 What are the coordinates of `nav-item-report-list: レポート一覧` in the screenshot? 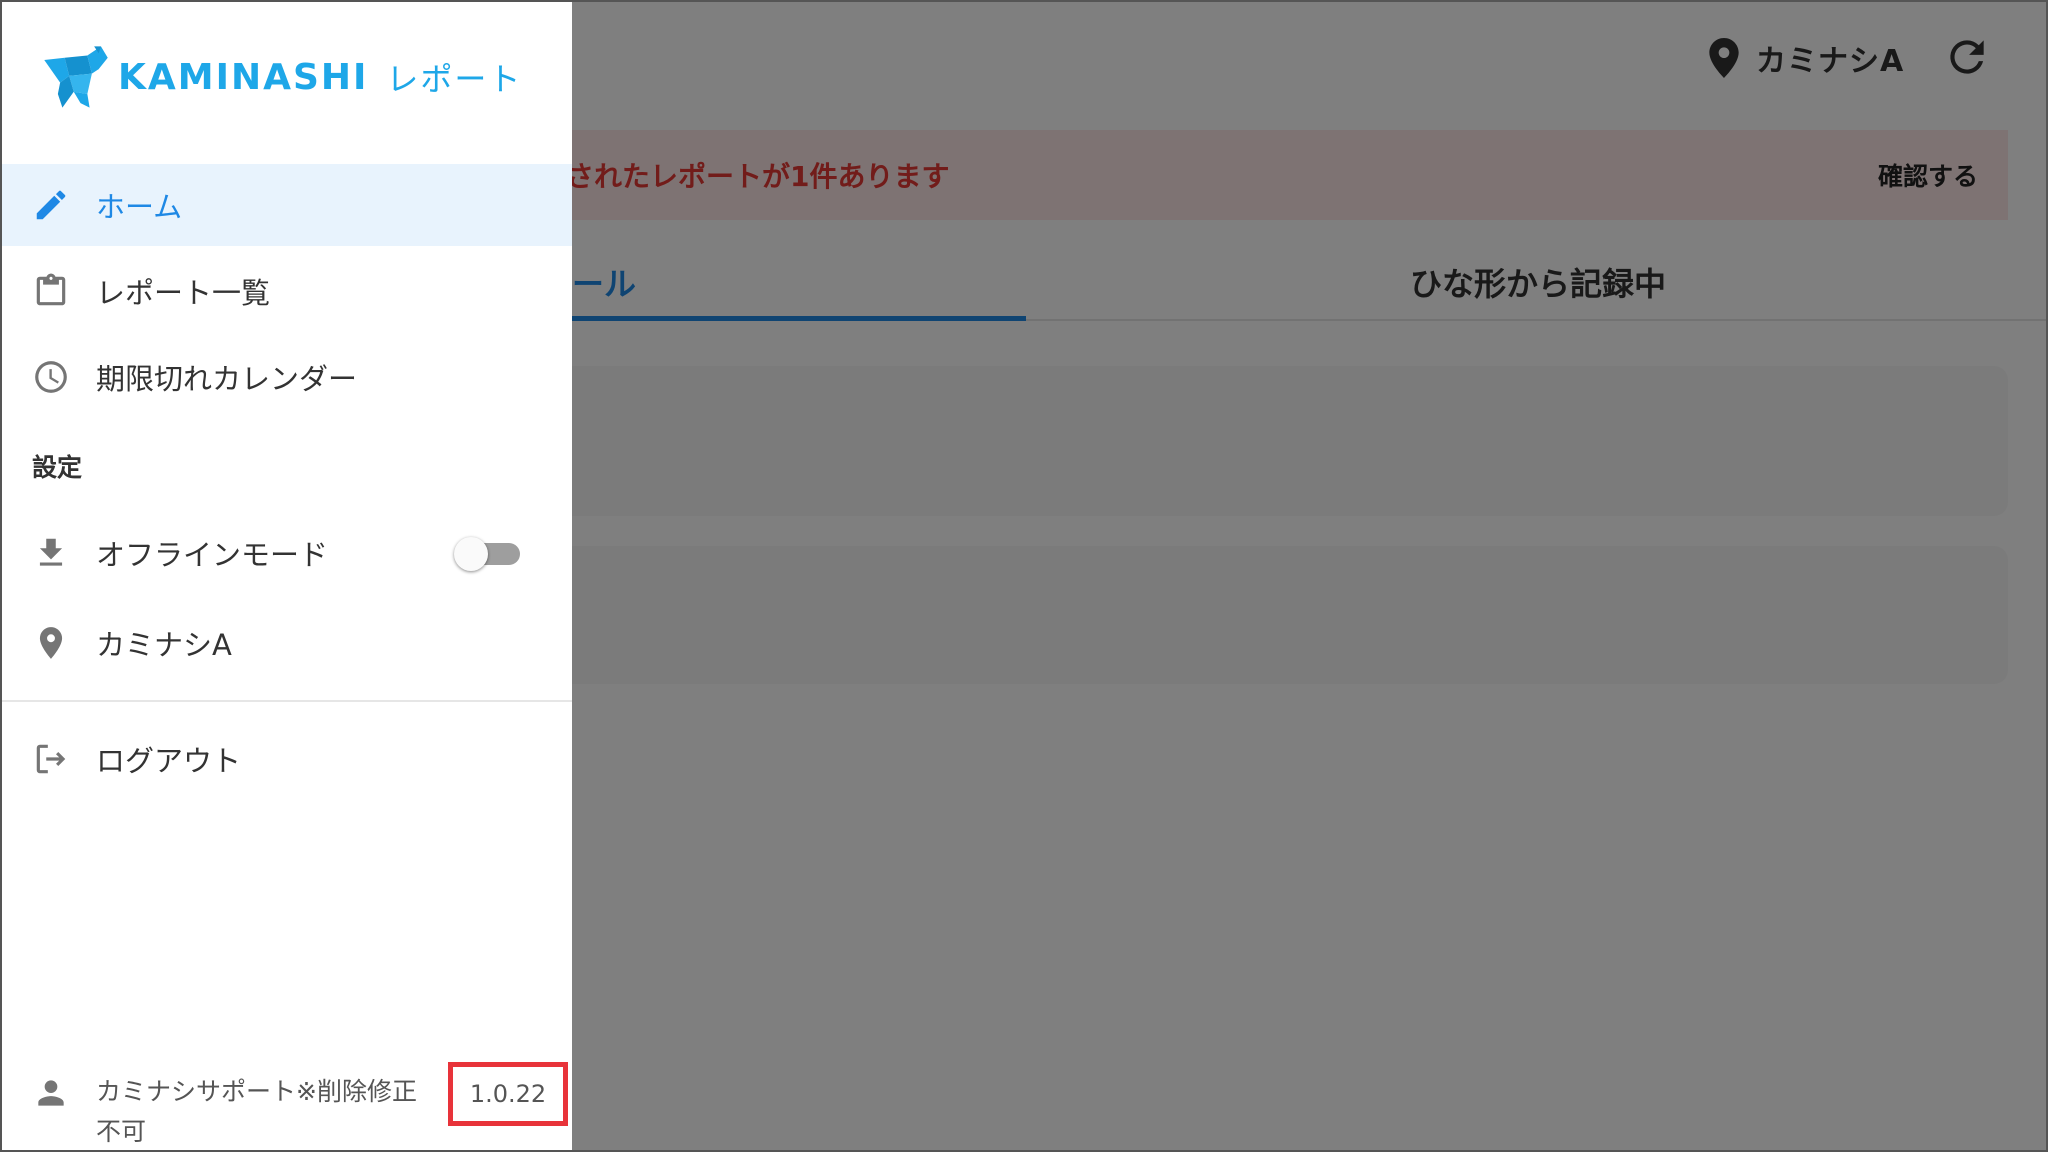 It's located at (287, 291).